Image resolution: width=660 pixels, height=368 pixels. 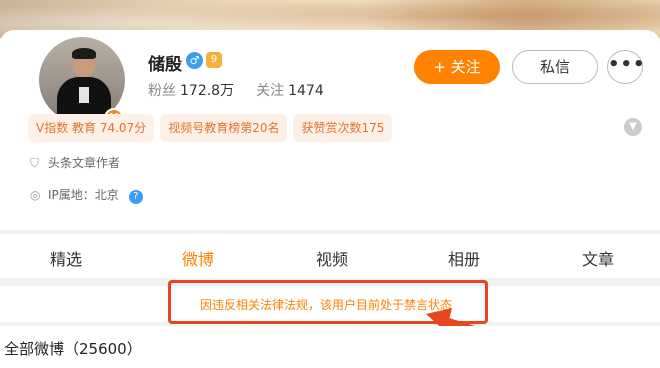 I want to click on tab-video: 视频, so click(x=332, y=258).